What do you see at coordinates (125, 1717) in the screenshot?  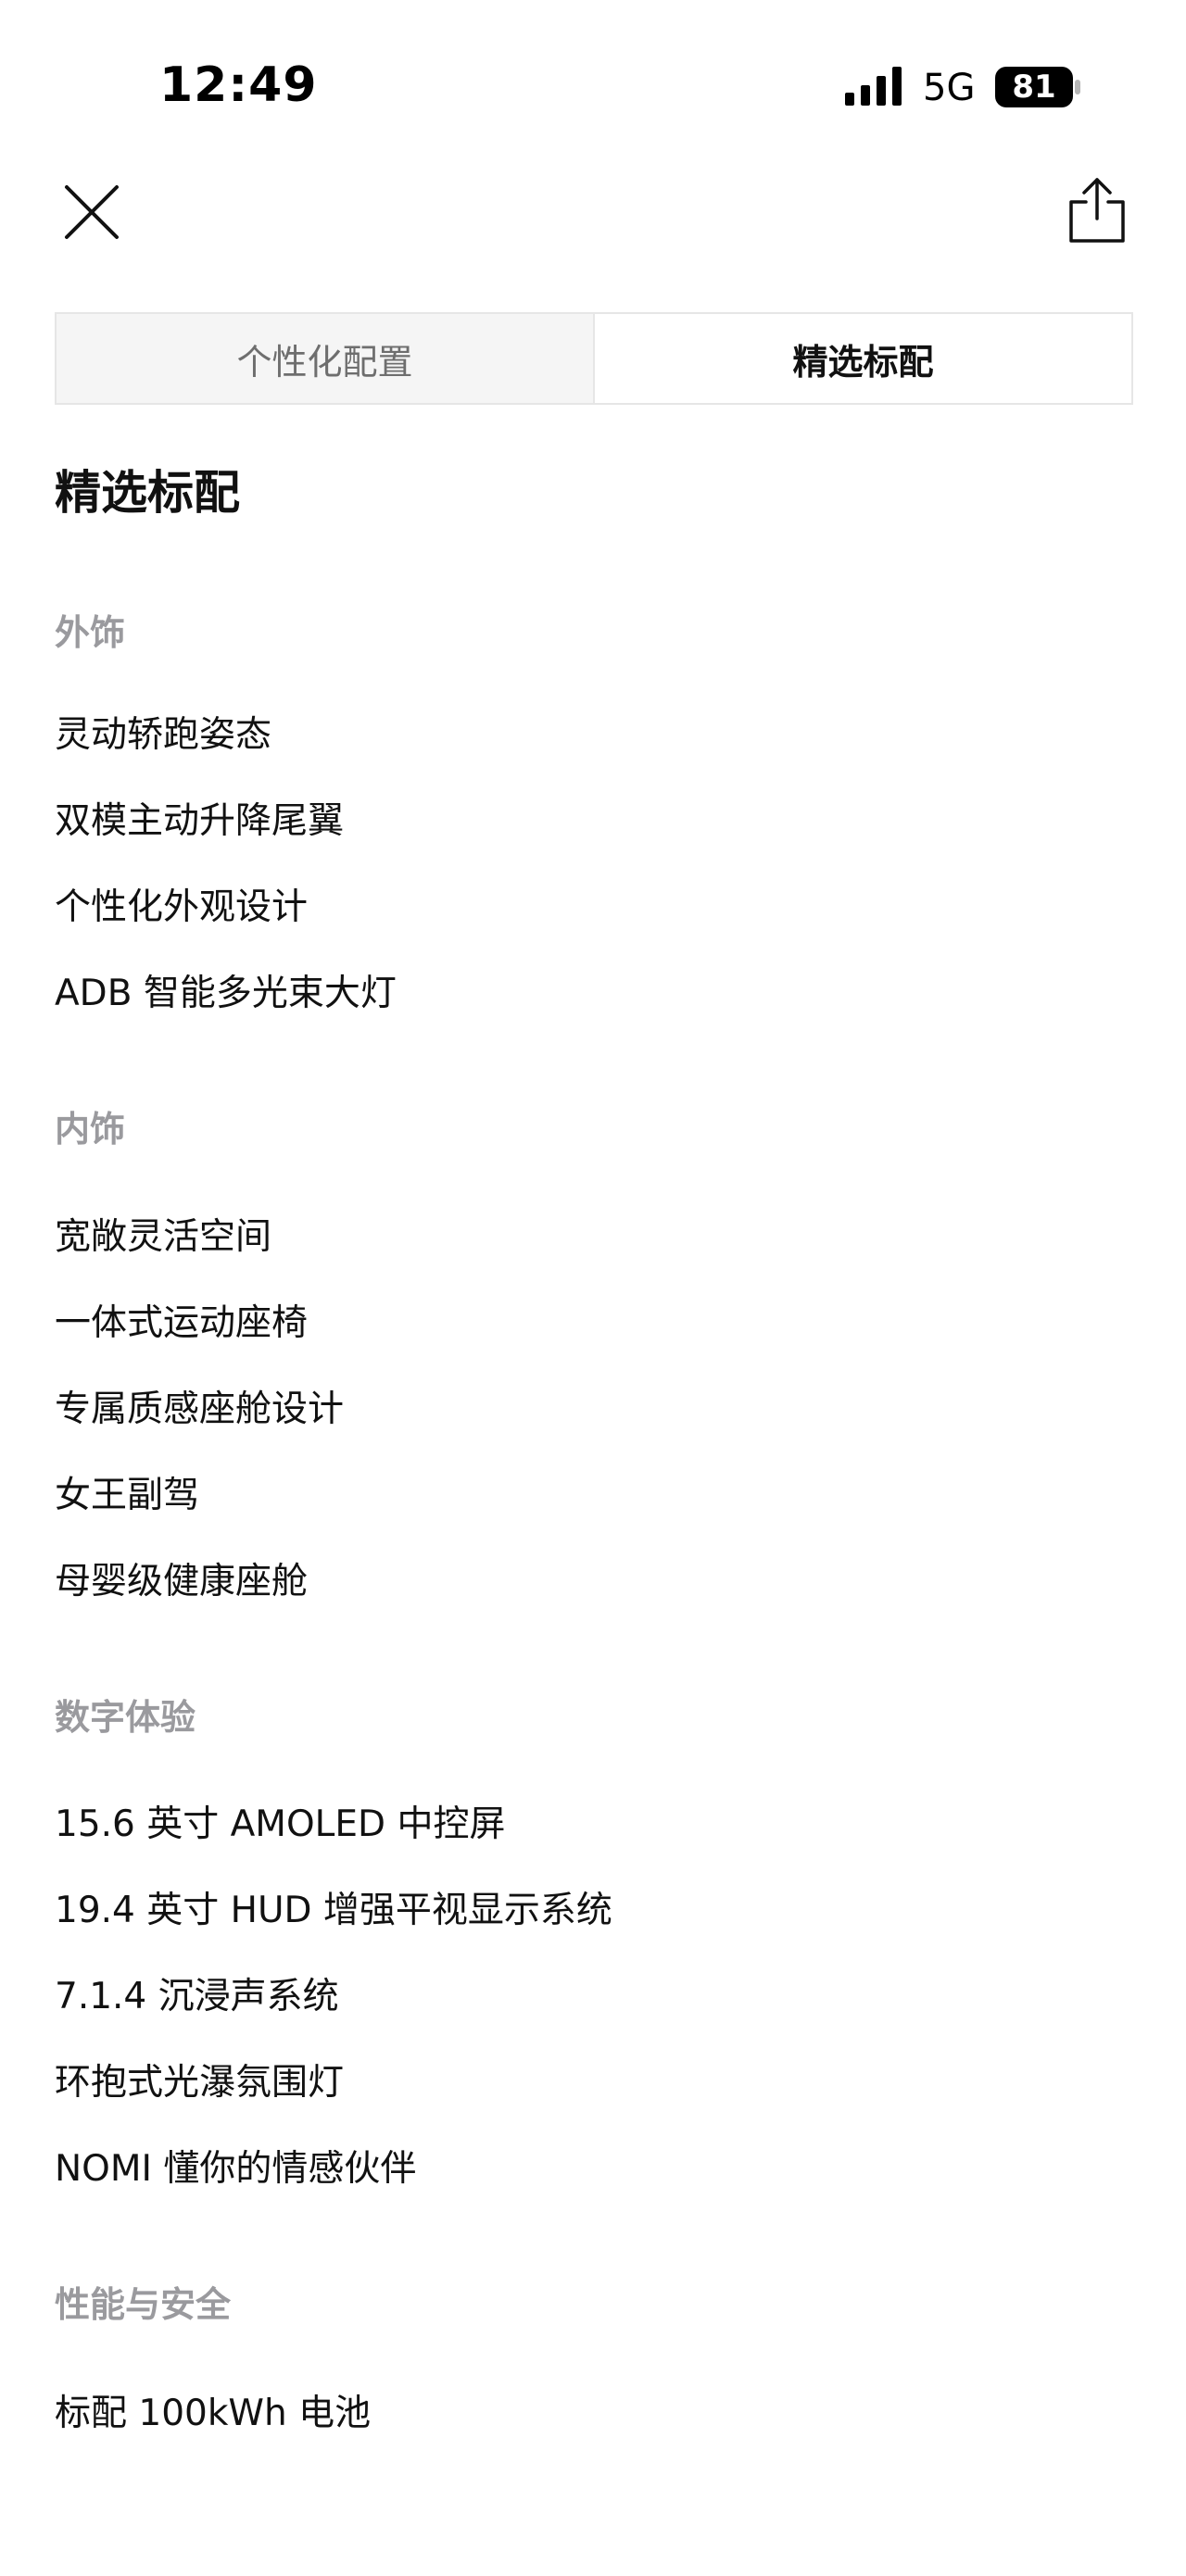 I see `section-header-digital: 数字体验` at bounding box center [125, 1717].